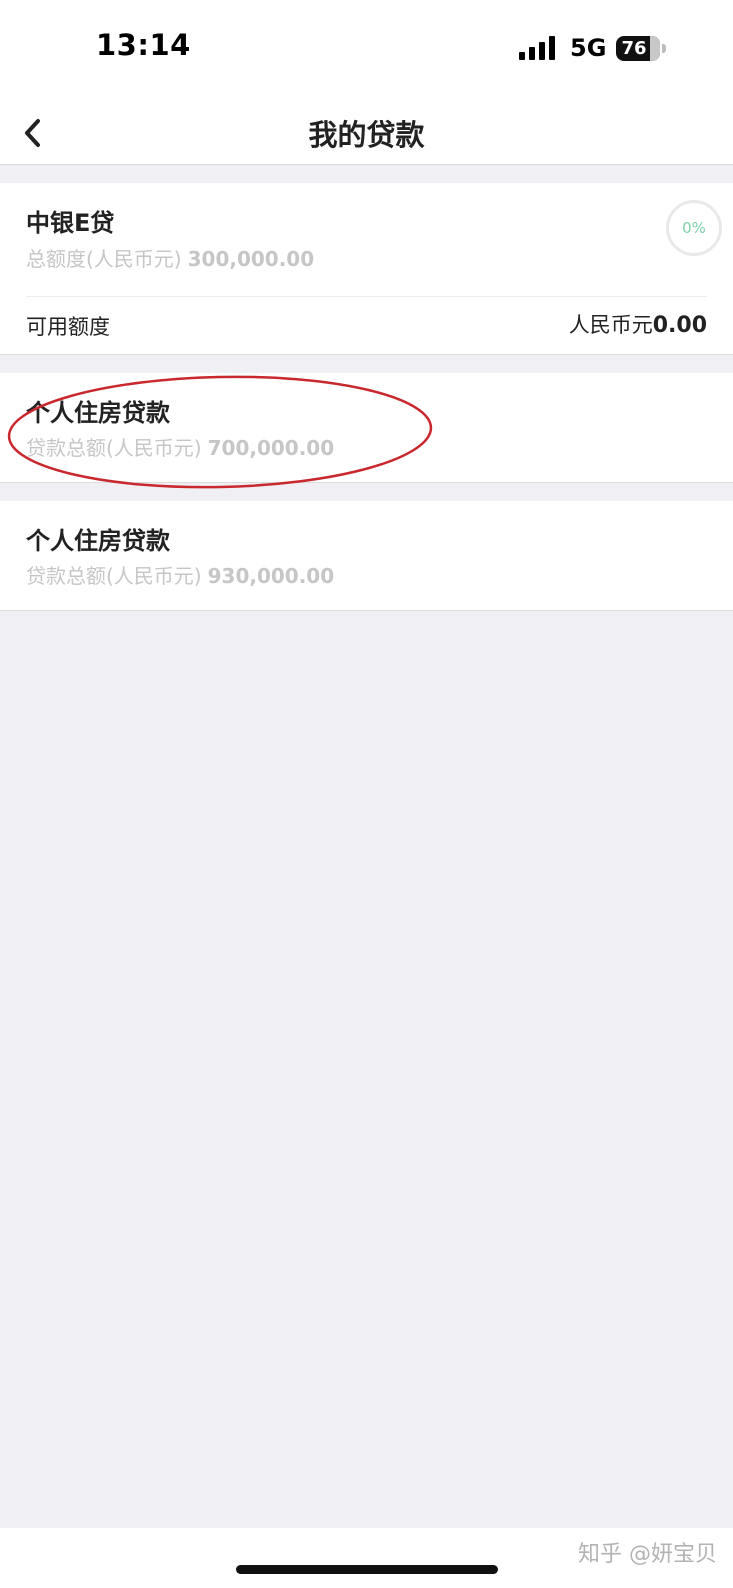 This screenshot has height=1588, width=733. I want to click on limit-amount: 300,000.00, so click(251, 259).